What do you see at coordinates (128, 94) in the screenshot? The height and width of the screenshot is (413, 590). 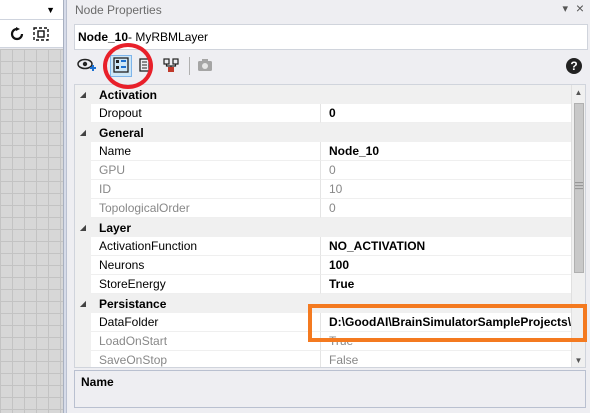 I see `category-name: Activation` at bounding box center [128, 94].